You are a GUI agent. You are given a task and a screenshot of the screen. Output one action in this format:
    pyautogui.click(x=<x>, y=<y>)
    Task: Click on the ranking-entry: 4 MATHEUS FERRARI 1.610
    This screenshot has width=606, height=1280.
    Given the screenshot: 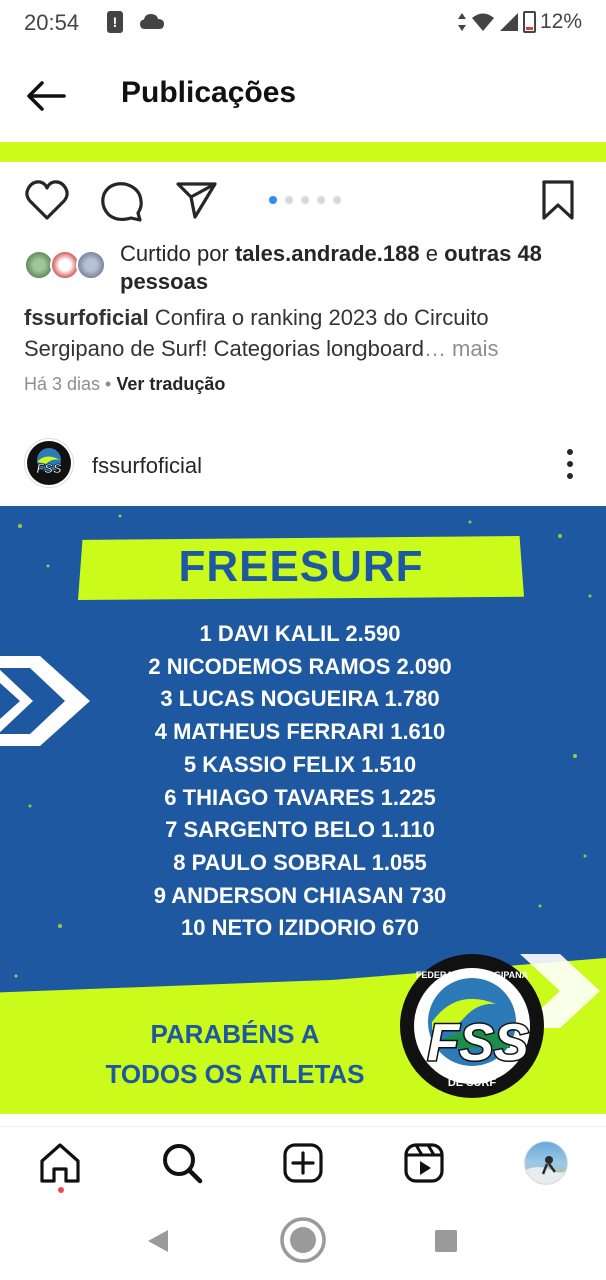 What is the action you would take?
    pyautogui.click(x=300, y=732)
    